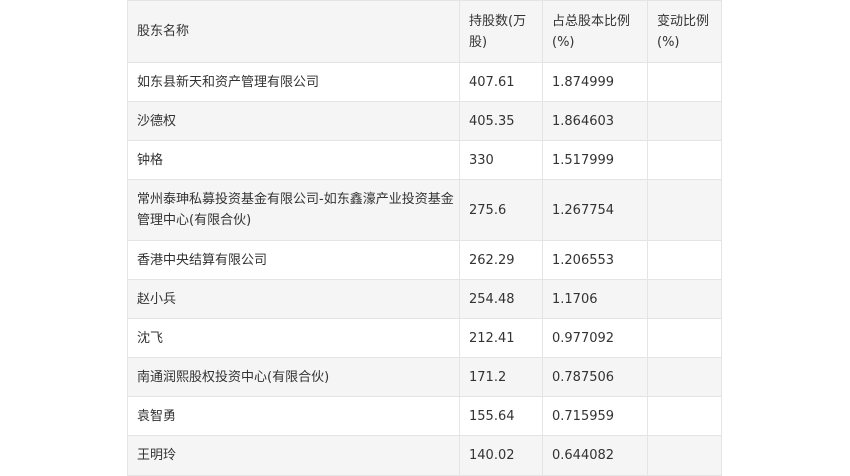 The width and height of the screenshot is (850, 476). I want to click on cell-shares-held: 262.29, so click(501, 260).